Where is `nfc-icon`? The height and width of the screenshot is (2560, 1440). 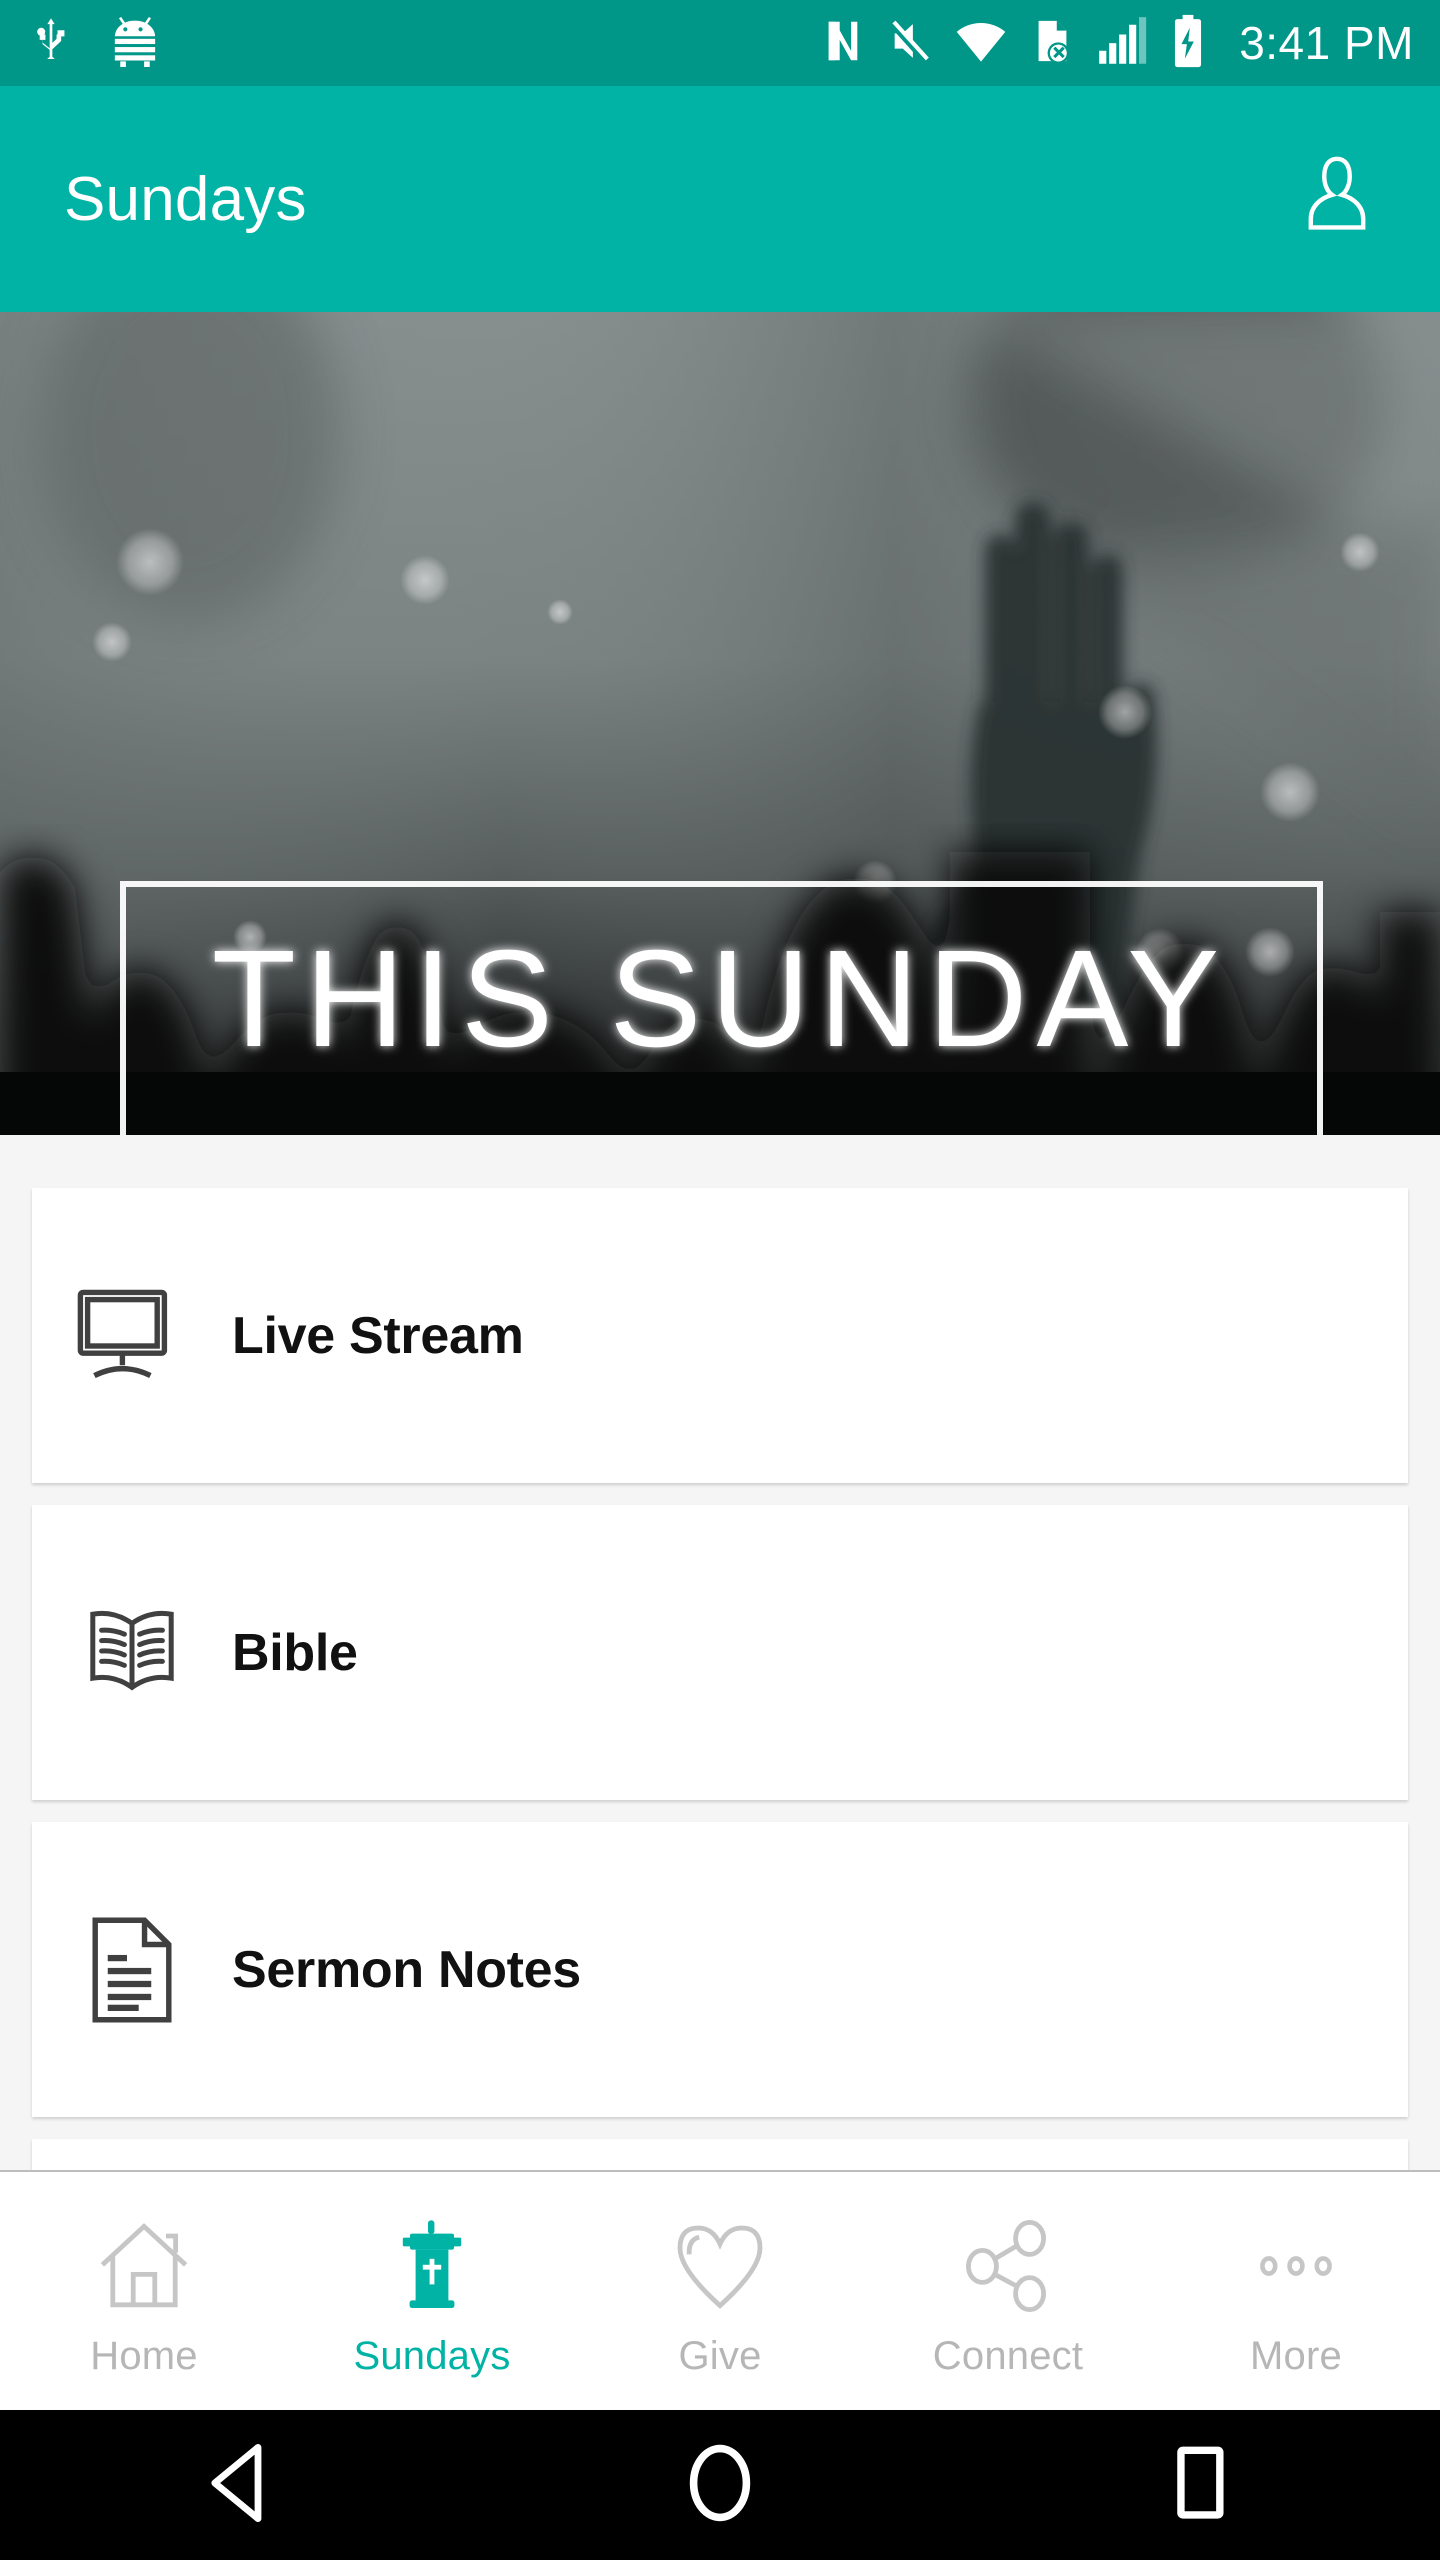
nfc-icon is located at coordinates (843, 43).